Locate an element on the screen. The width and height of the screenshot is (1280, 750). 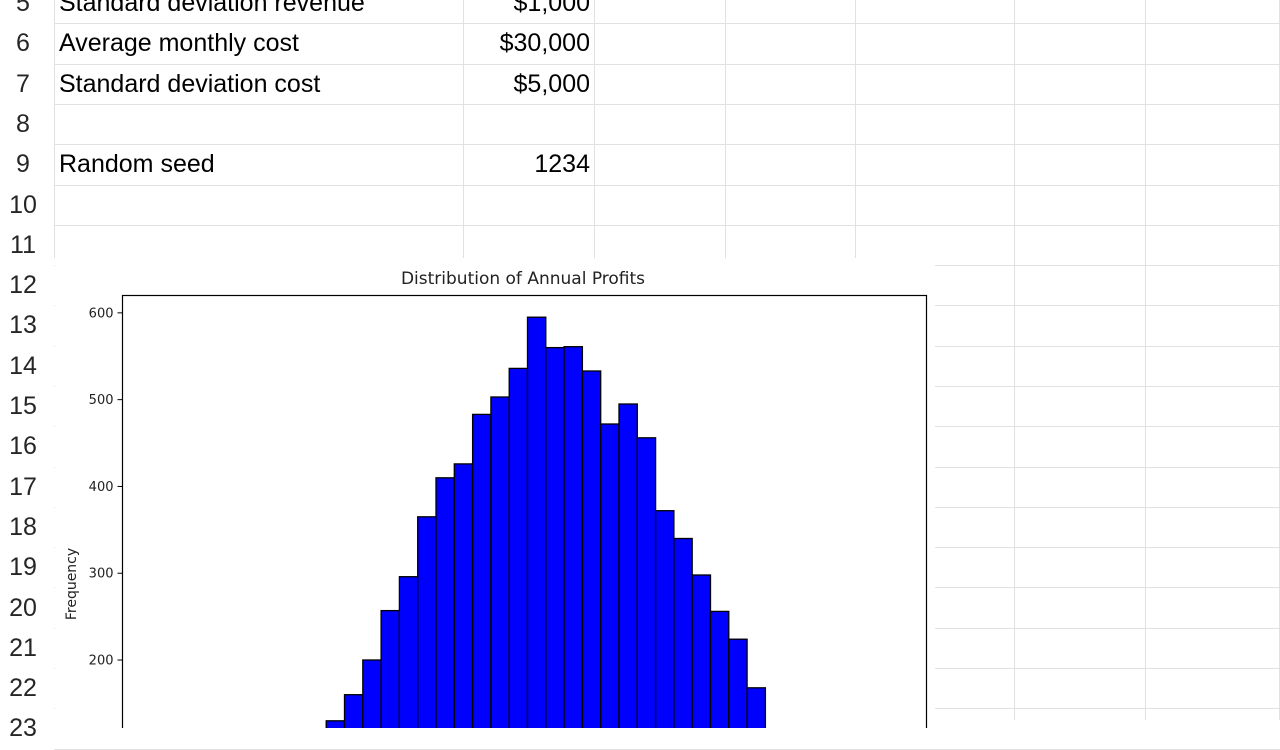
chart-title: Distribution of Annual Profits is located at coordinates (523, 279).